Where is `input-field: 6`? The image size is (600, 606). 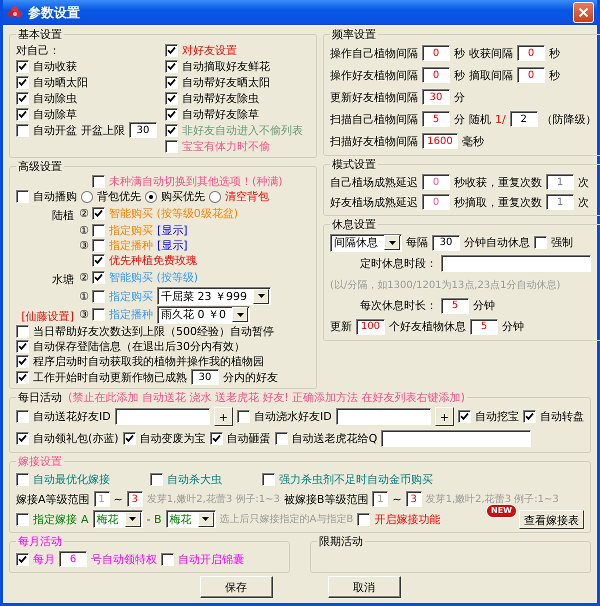
input-field: 6 is located at coordinates (73, 559).